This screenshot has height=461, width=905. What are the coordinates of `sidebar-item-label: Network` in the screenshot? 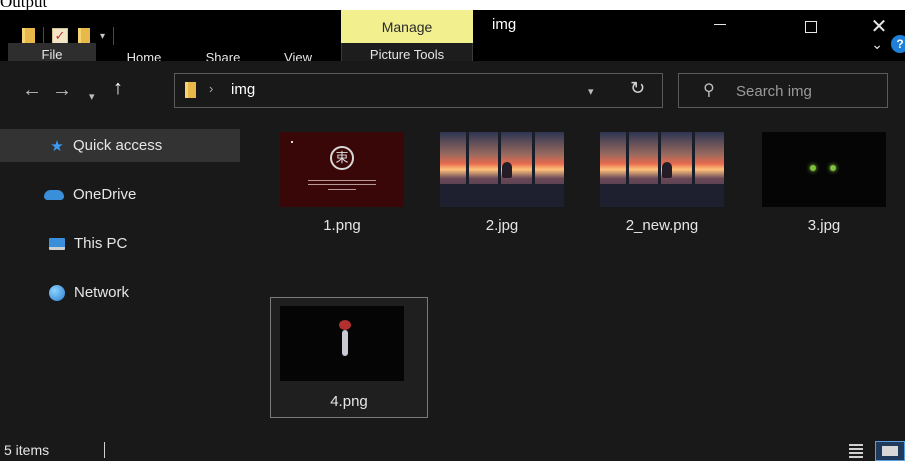 It's located at (102, 292).